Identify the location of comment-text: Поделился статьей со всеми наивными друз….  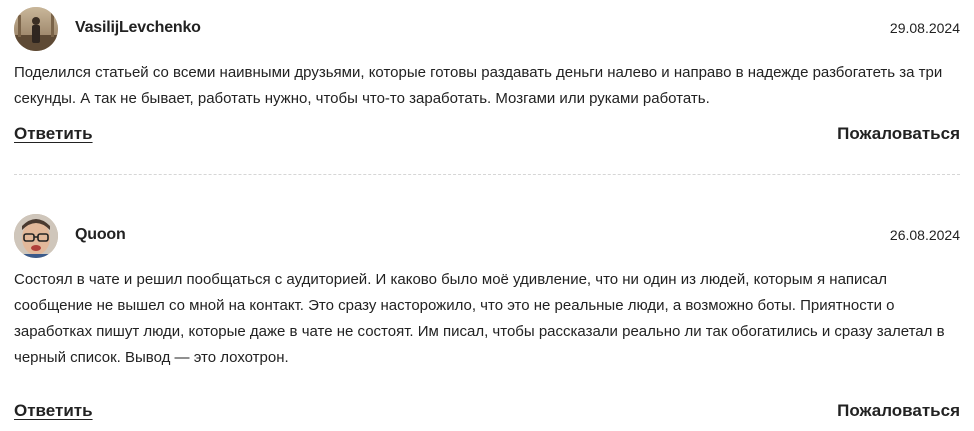
(478, 85).